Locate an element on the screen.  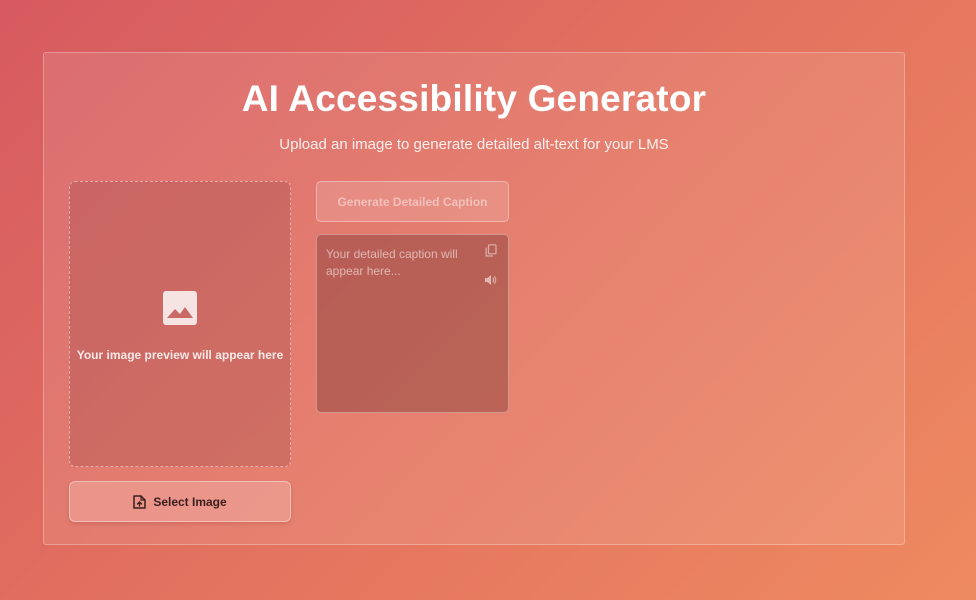
generate-caption-button: Generate Detailed Caption is located at coordinates (412, 201).